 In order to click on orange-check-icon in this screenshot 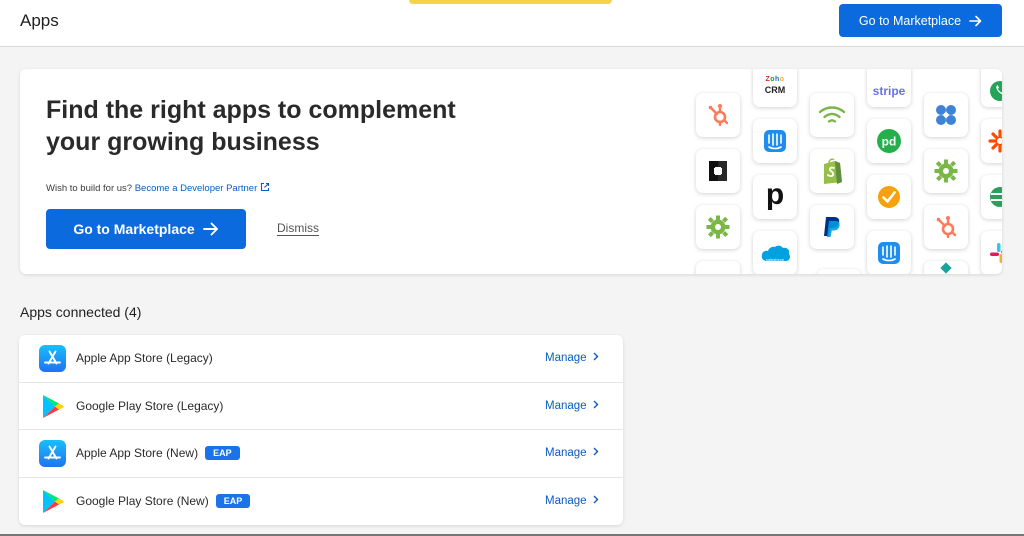, I will do `click(889, 197)`.